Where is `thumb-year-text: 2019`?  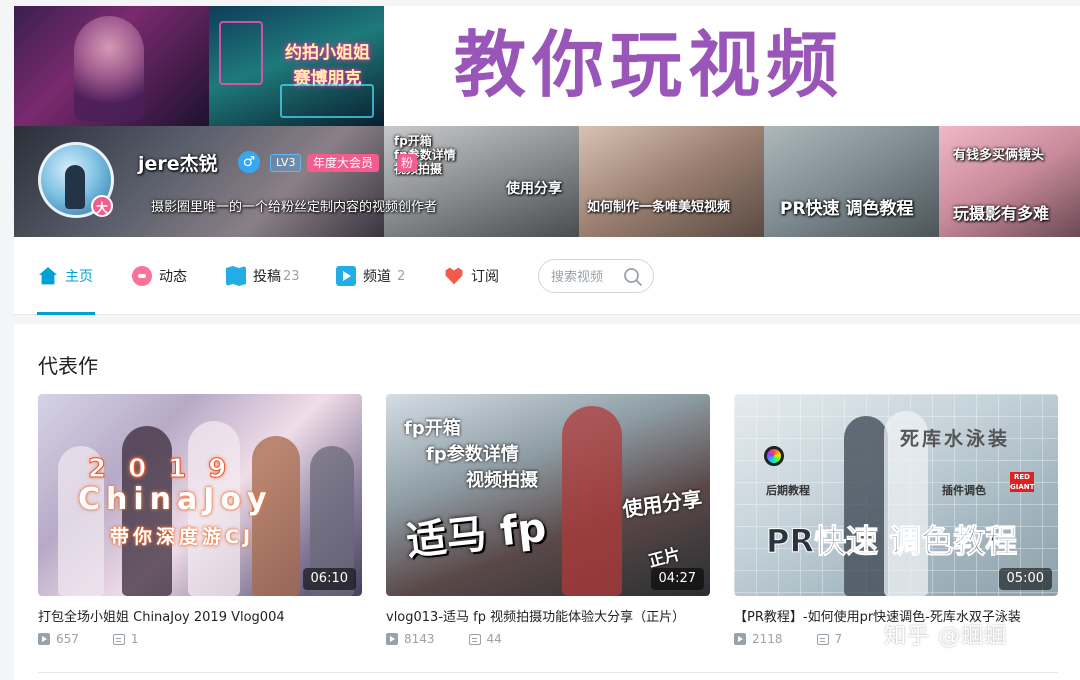 thumb-year-text: 2019 is located at coordinates (168, 469).